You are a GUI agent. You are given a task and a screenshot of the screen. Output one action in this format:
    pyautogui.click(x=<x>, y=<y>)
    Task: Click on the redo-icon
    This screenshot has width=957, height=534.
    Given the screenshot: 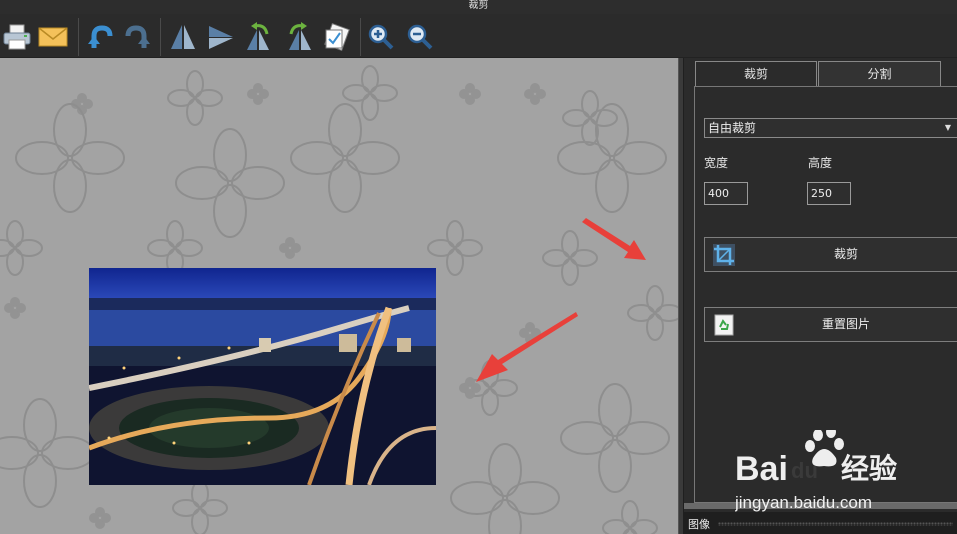 What is the action you would take?
    pyautogui.click(x=137, y=37)
    